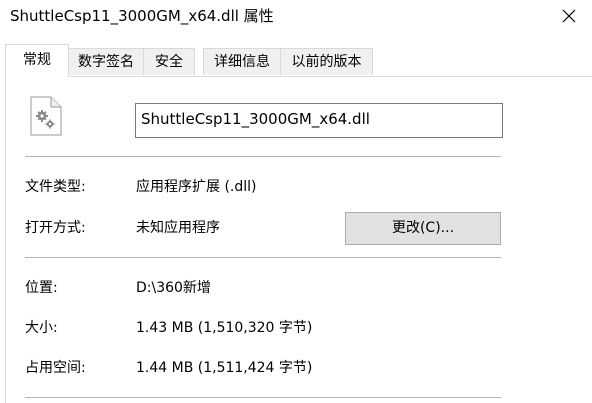 This screenshot has width=592, height=403. What do you see at coordinates (296, 17) in the screenshot?
I see `title-bar: ShuttleCsp11_3000GM_x64.dll 属性` at bounding box center [296, 17].